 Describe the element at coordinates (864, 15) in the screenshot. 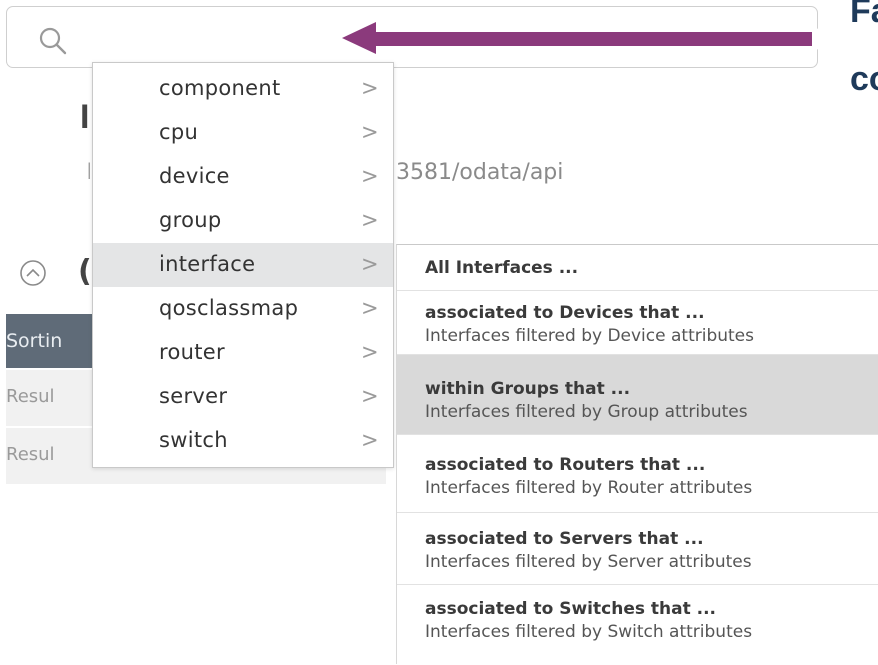

I see `heading-fragment-1: Fa` at that location.